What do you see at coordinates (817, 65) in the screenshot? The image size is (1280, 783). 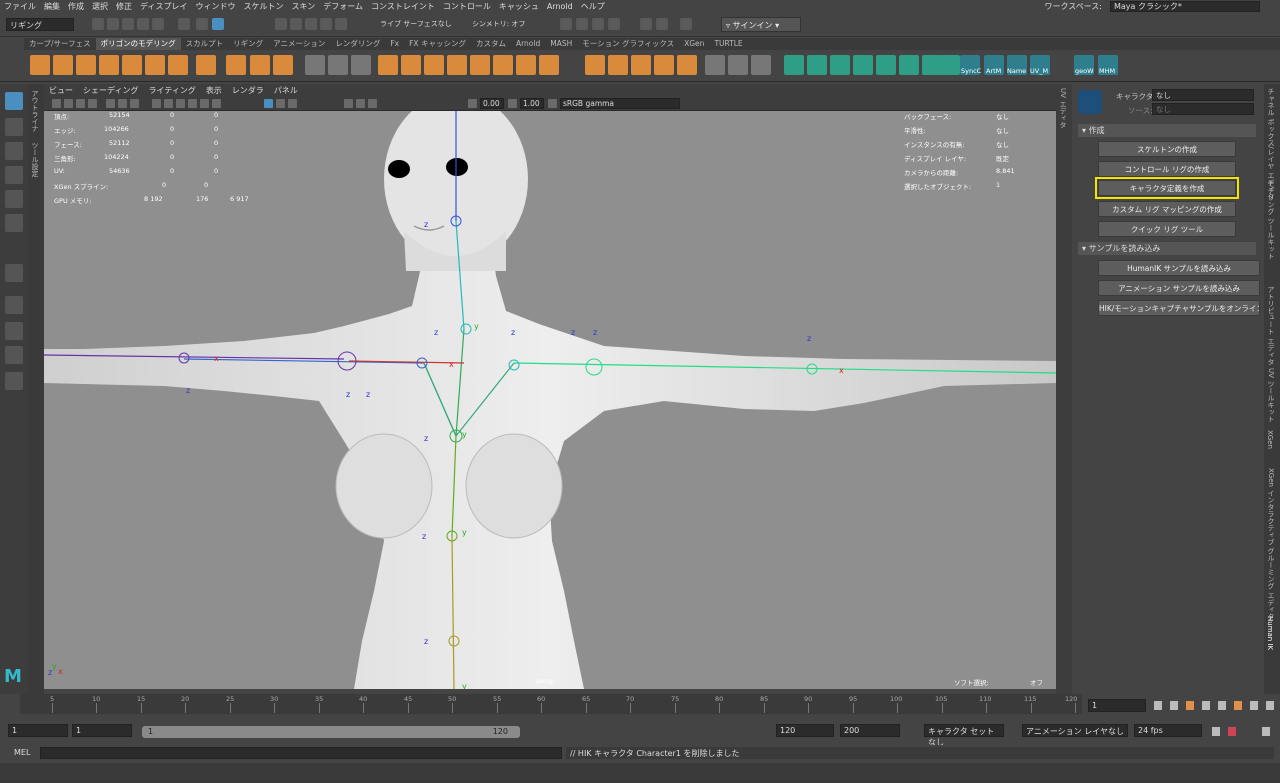 I see `planar-map-icon` at bounding box center [817, 65].